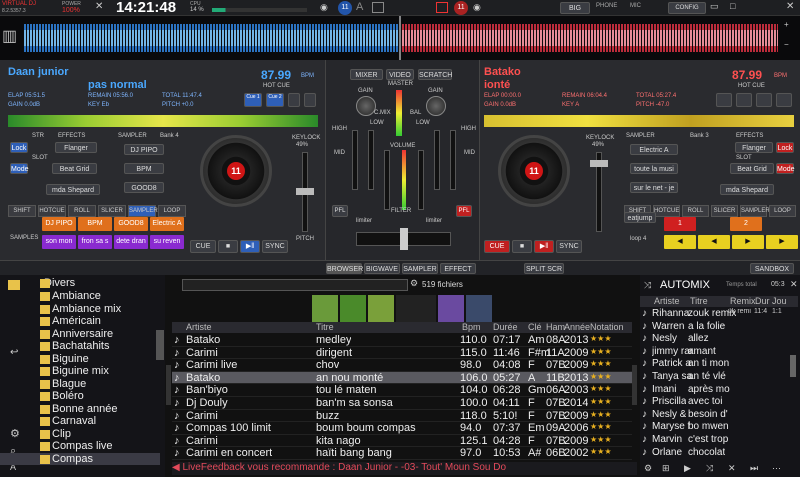 The image size is (800, 477). I want to click on lock-button: Lock, so click(19, 147).